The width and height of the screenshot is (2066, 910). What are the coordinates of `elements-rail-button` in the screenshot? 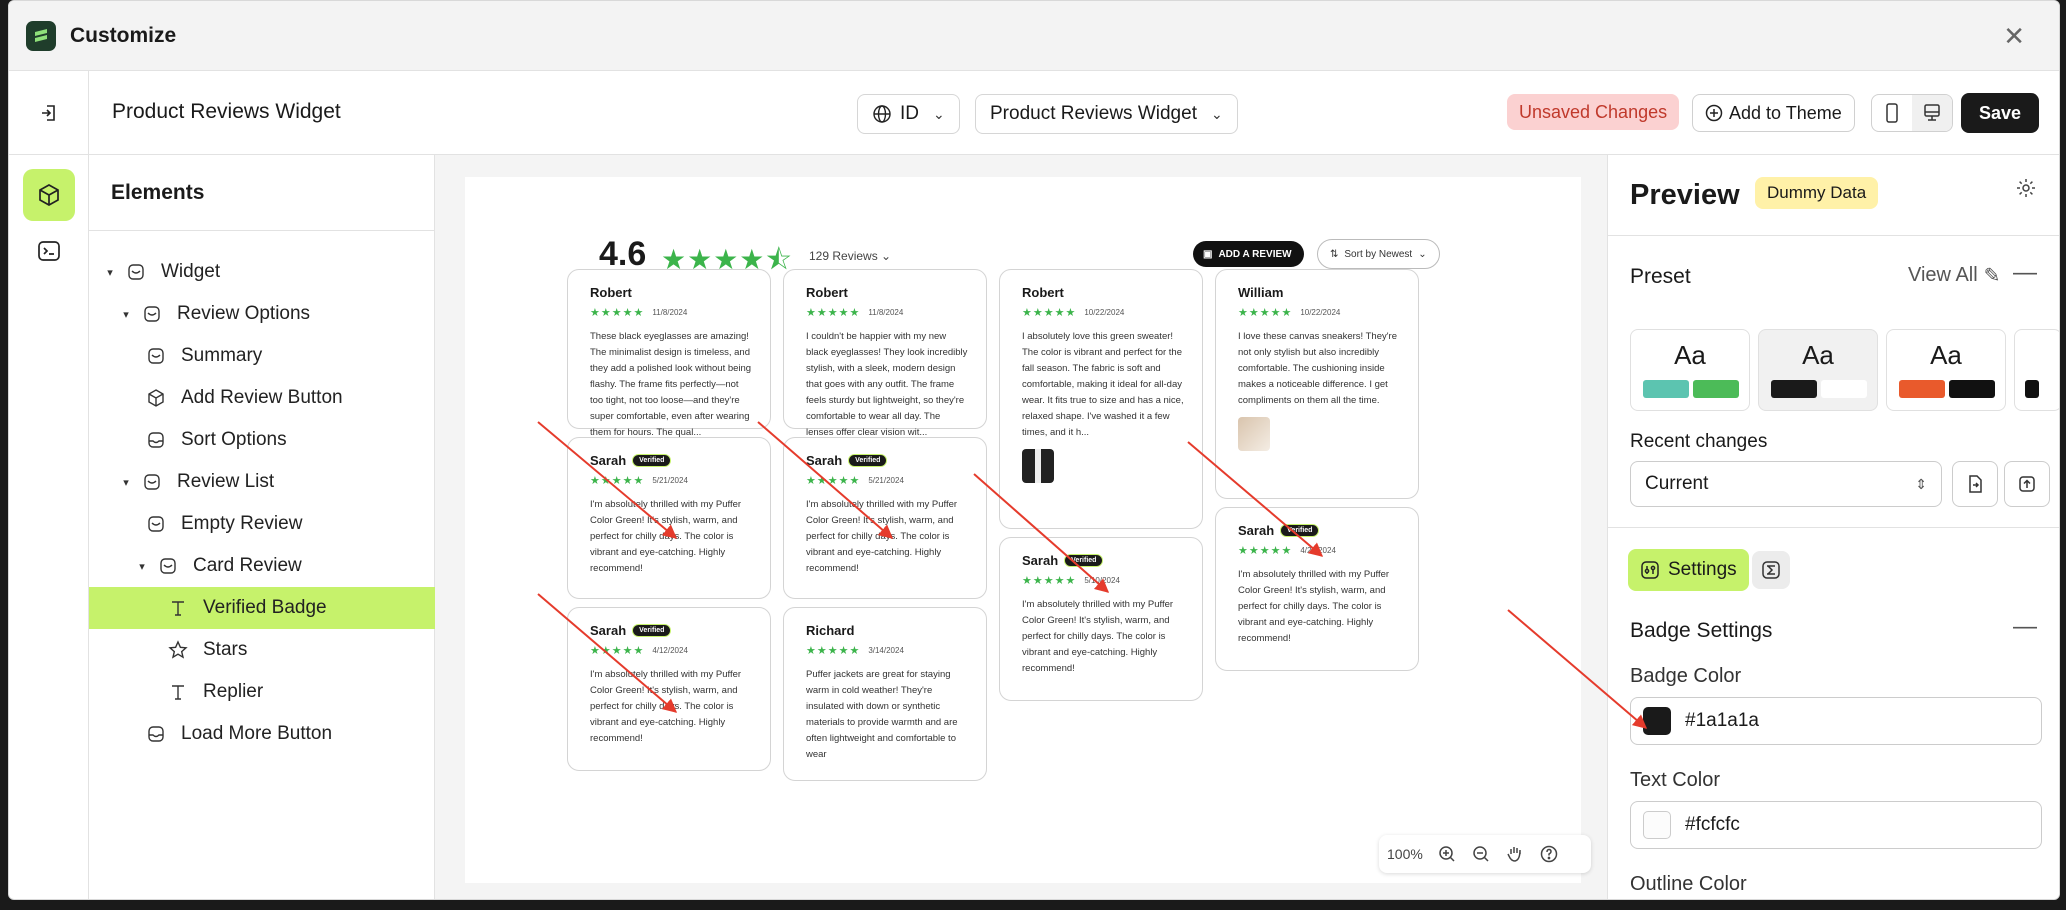 It's located at (49, 195).